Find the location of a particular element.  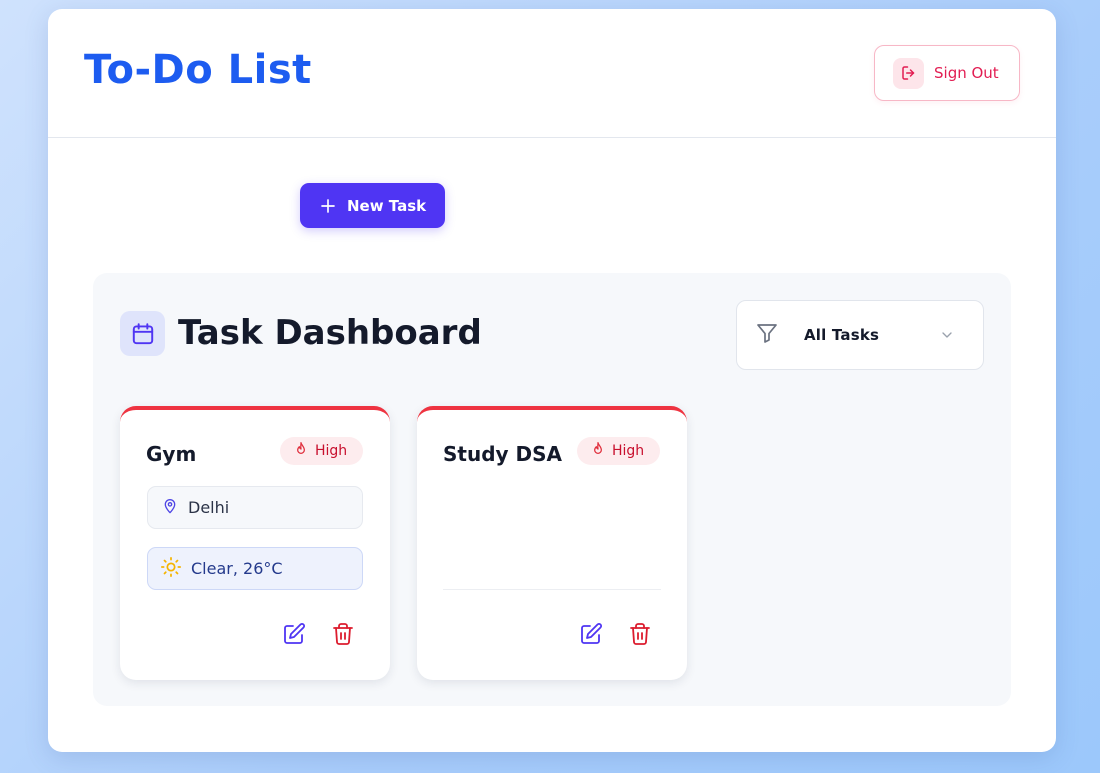

task-card: Gym High Delhi Clear, 26°C is located at coordinates (255, 543).